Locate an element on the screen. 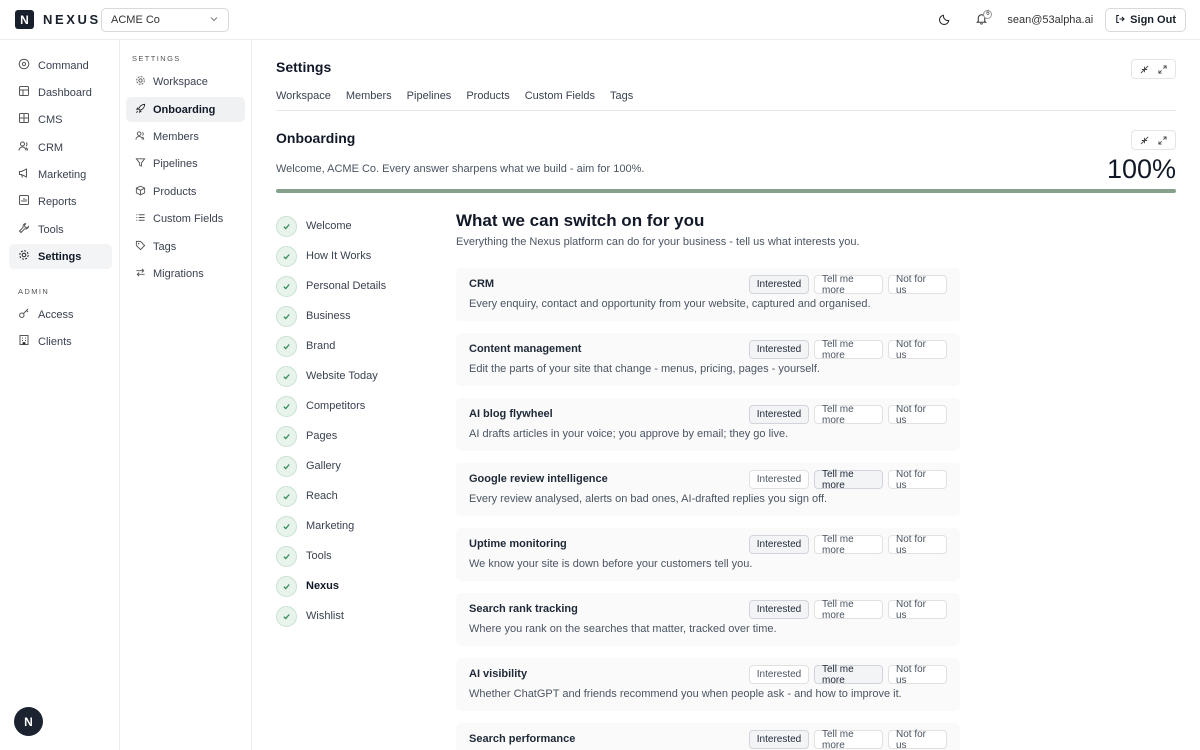 The image size is (1200, 750). nav-item-clients: Clients is located at coordinates (60, 341).